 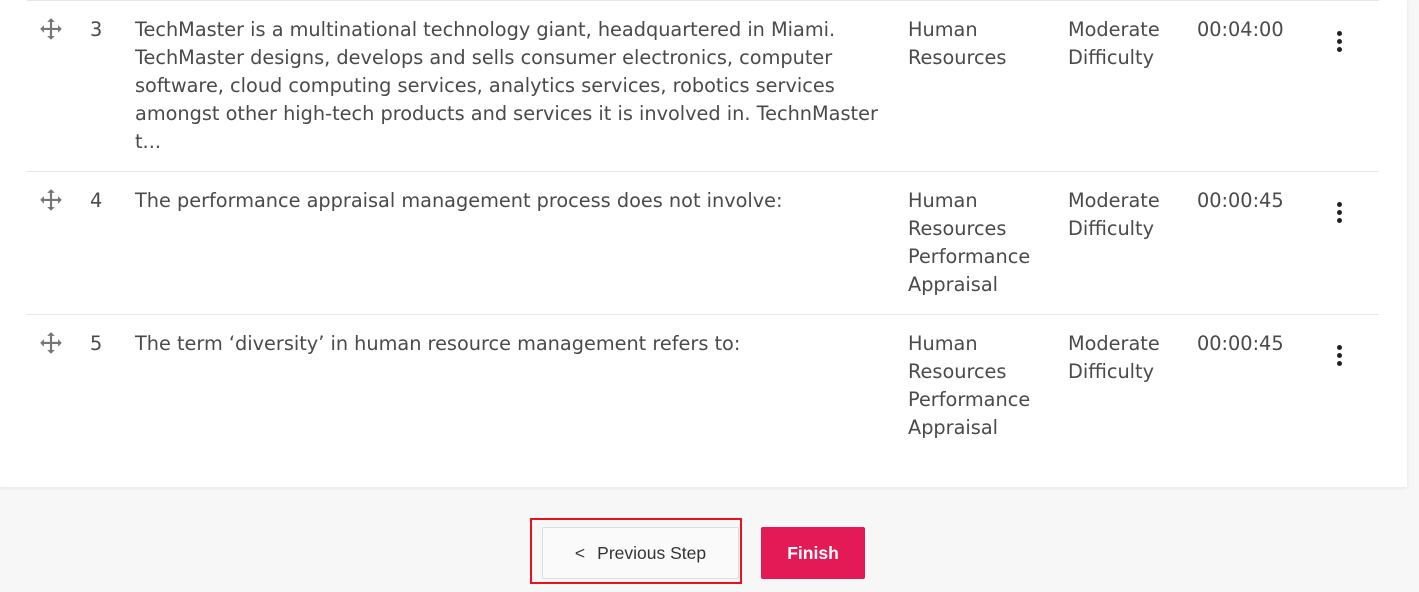 I want to click on chevron-left-icon: <, so click(x=580, y=552).